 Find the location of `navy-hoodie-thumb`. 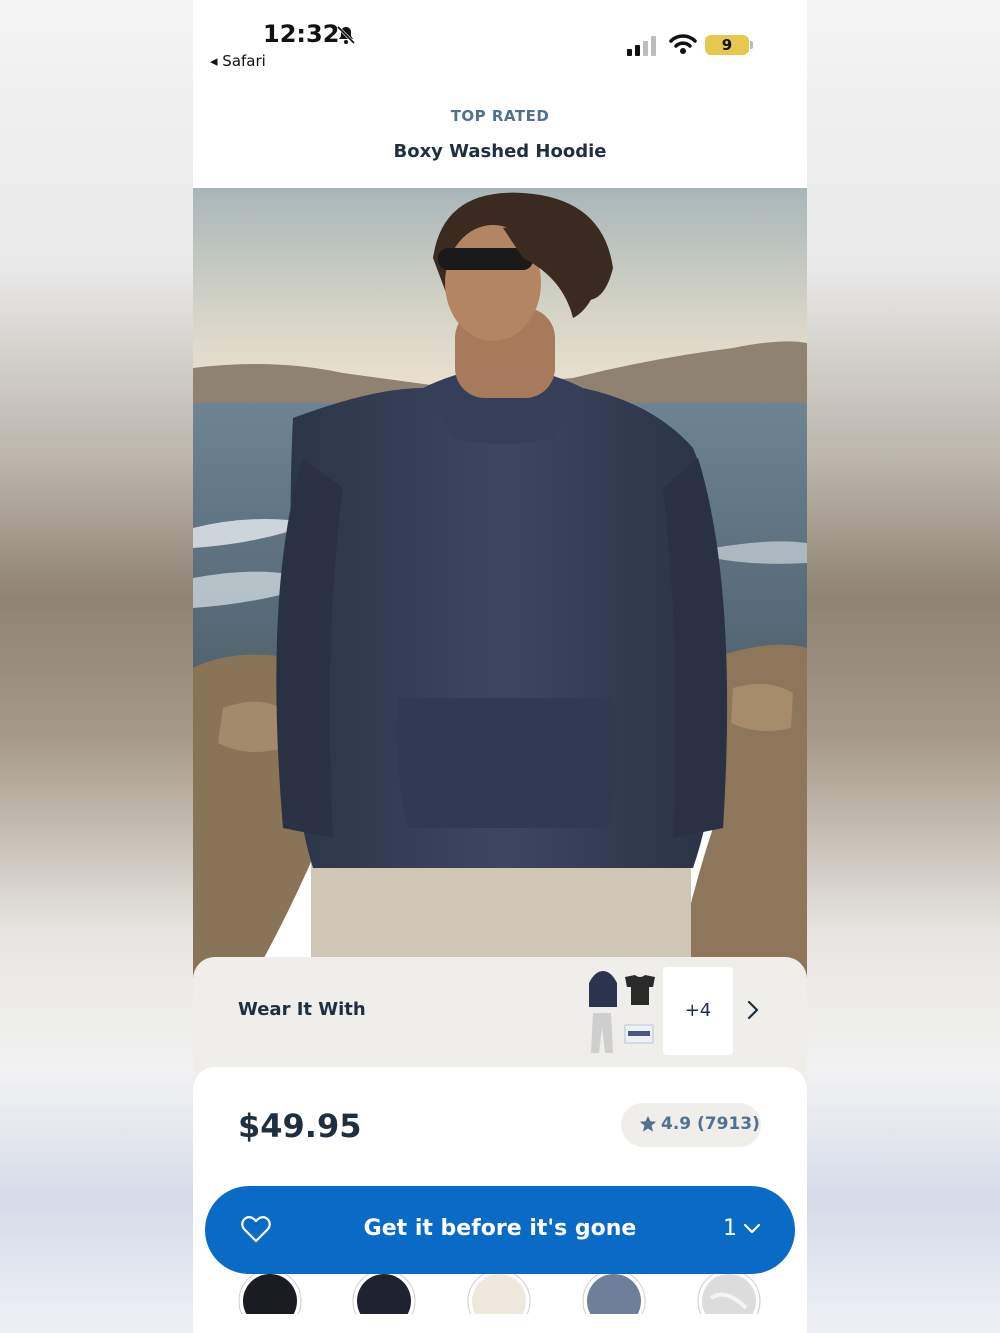

navy-hoodie-thumb is located at coordinates (603, 989).